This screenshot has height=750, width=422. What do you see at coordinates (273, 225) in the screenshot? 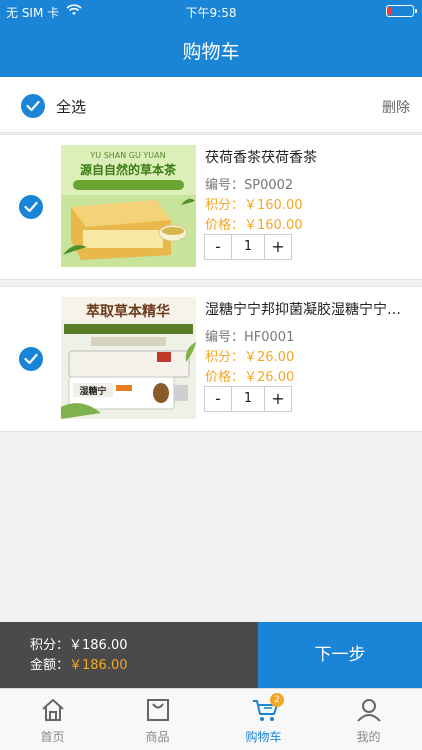
I see `price-value: ￥160.00` at bounding box center [273, 225].